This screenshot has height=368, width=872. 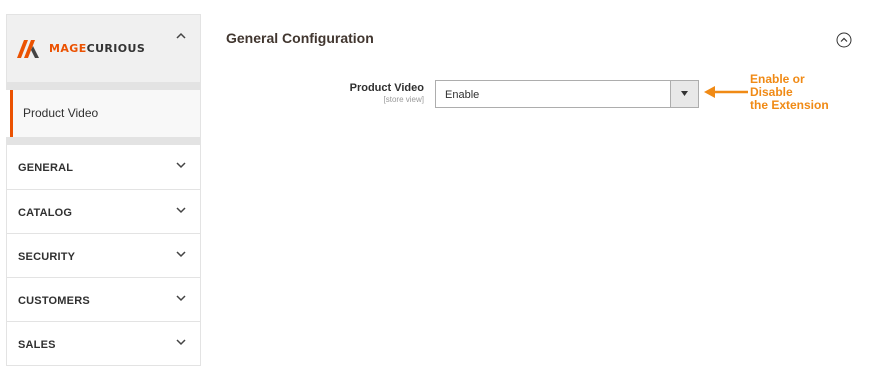 What do you see at coordinates (844, 40) in the screenshot?
I see `collapse-circle-icon` at bounding box center [844, 40].